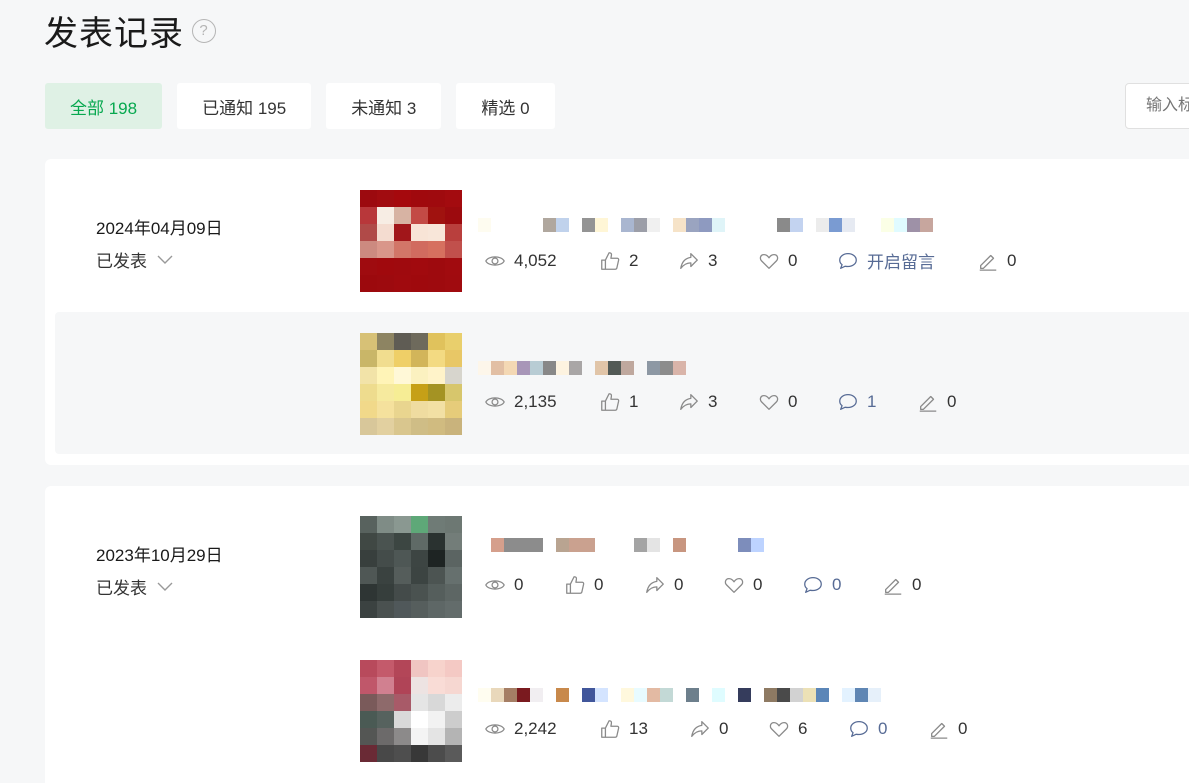  Describe the element at coordinates (871, 402) in the screenshot. I see `comments-count: 1` at that location.